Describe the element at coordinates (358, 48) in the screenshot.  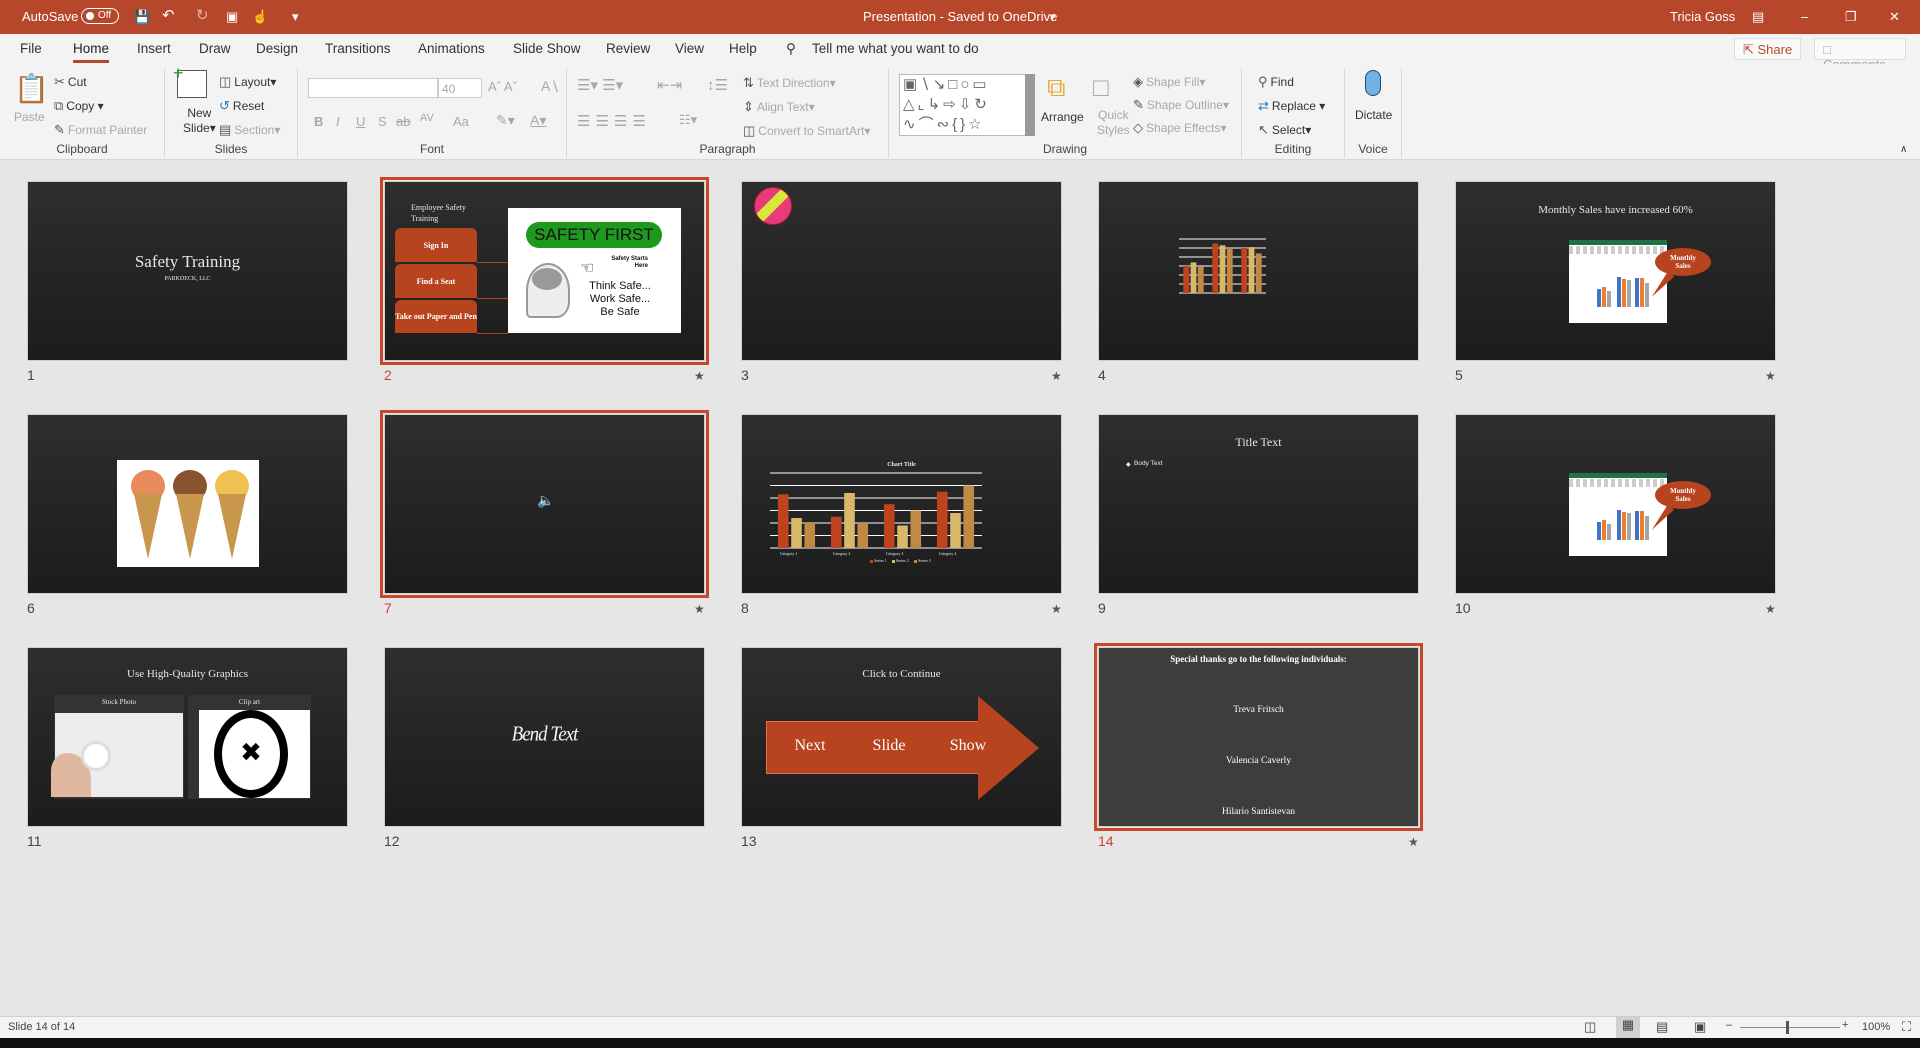
I see `tab-transitions: Transitions` at that location.